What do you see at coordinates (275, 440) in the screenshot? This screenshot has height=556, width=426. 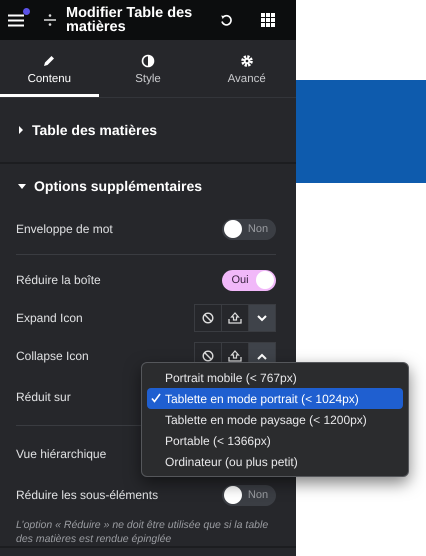 I see `menu-option: Portable (< 1366px)` at bounding box center [275, 440].